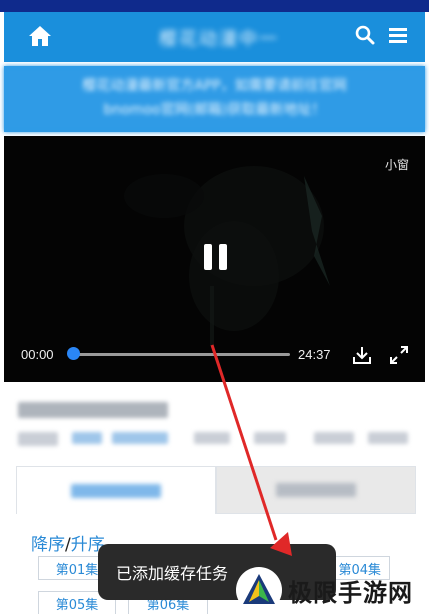 The height and width of the screenshot is (614, 429). I want to click on watermark: 极限手游网, so click(332, 590).